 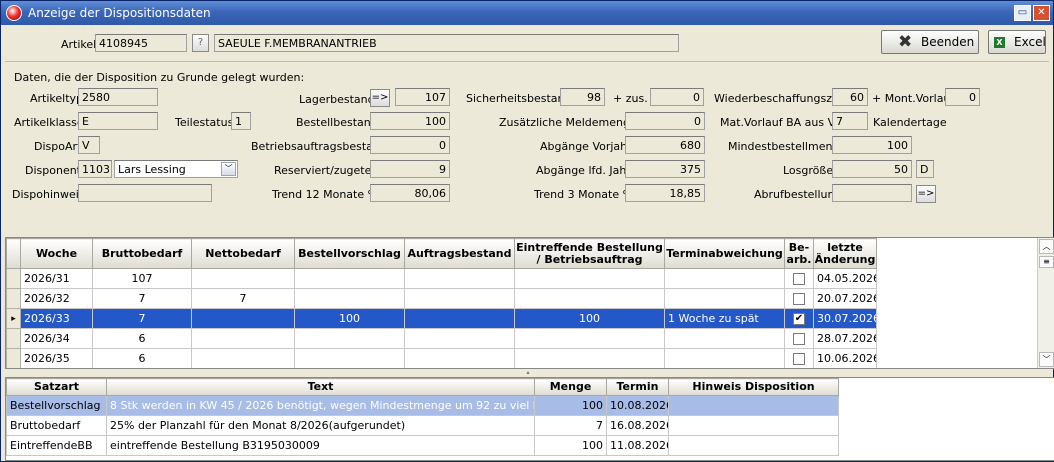 What do you see at coordinates (925, 169) in the screenshot?
I see `losgroesse-unit-field: D` at bounding box center [925, 169].